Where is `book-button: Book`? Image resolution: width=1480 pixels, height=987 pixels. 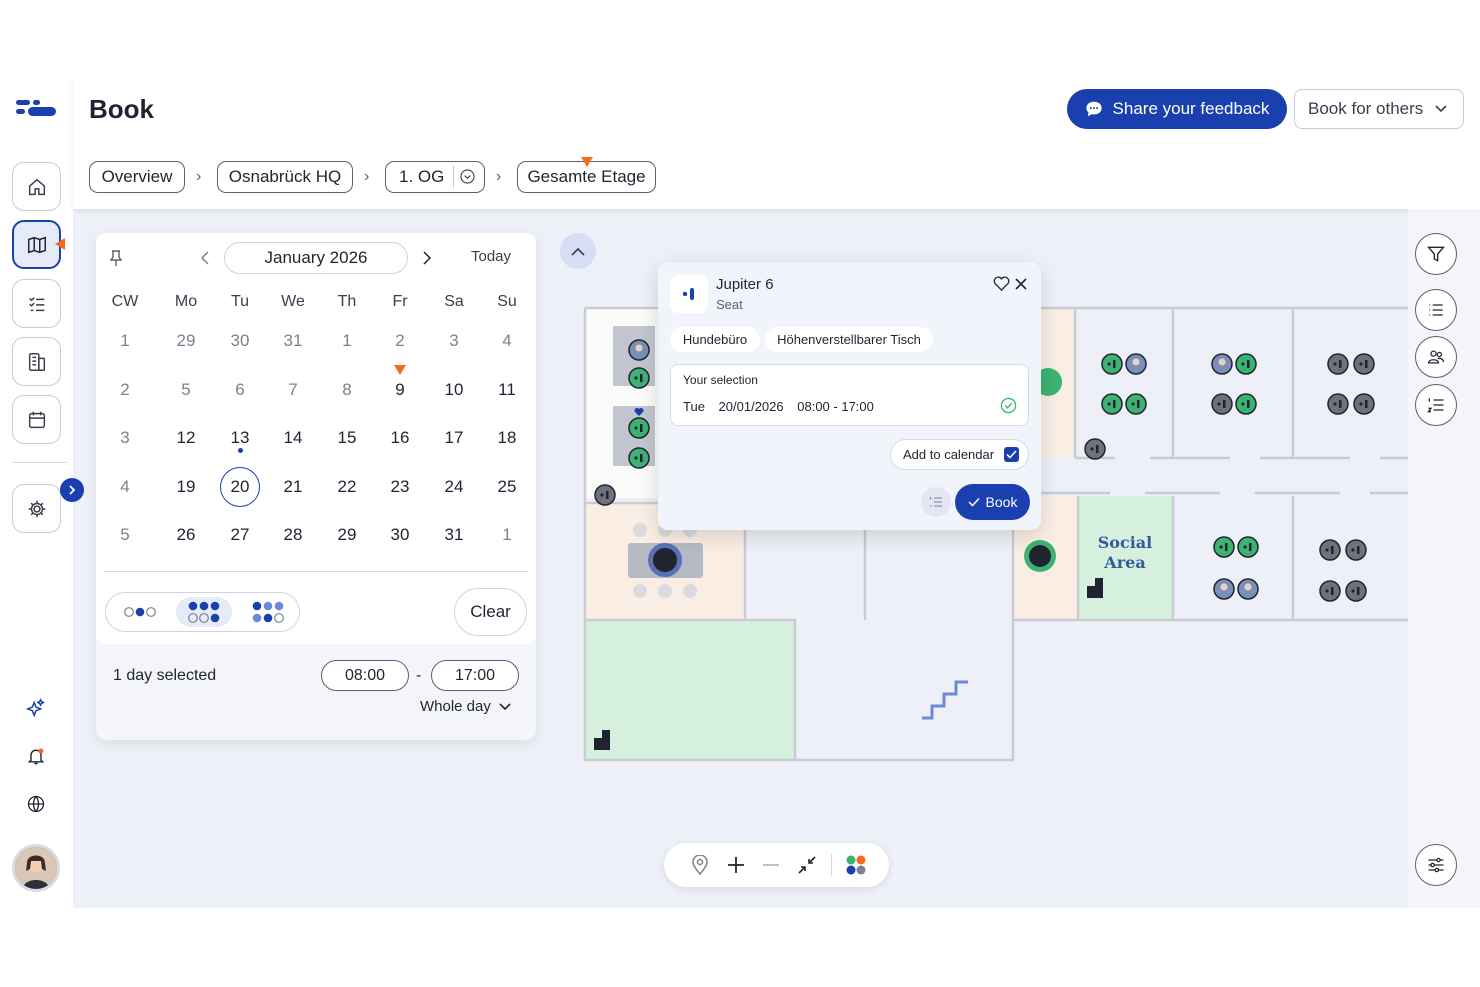
book-button: Book is located at coordinates (992, 502).